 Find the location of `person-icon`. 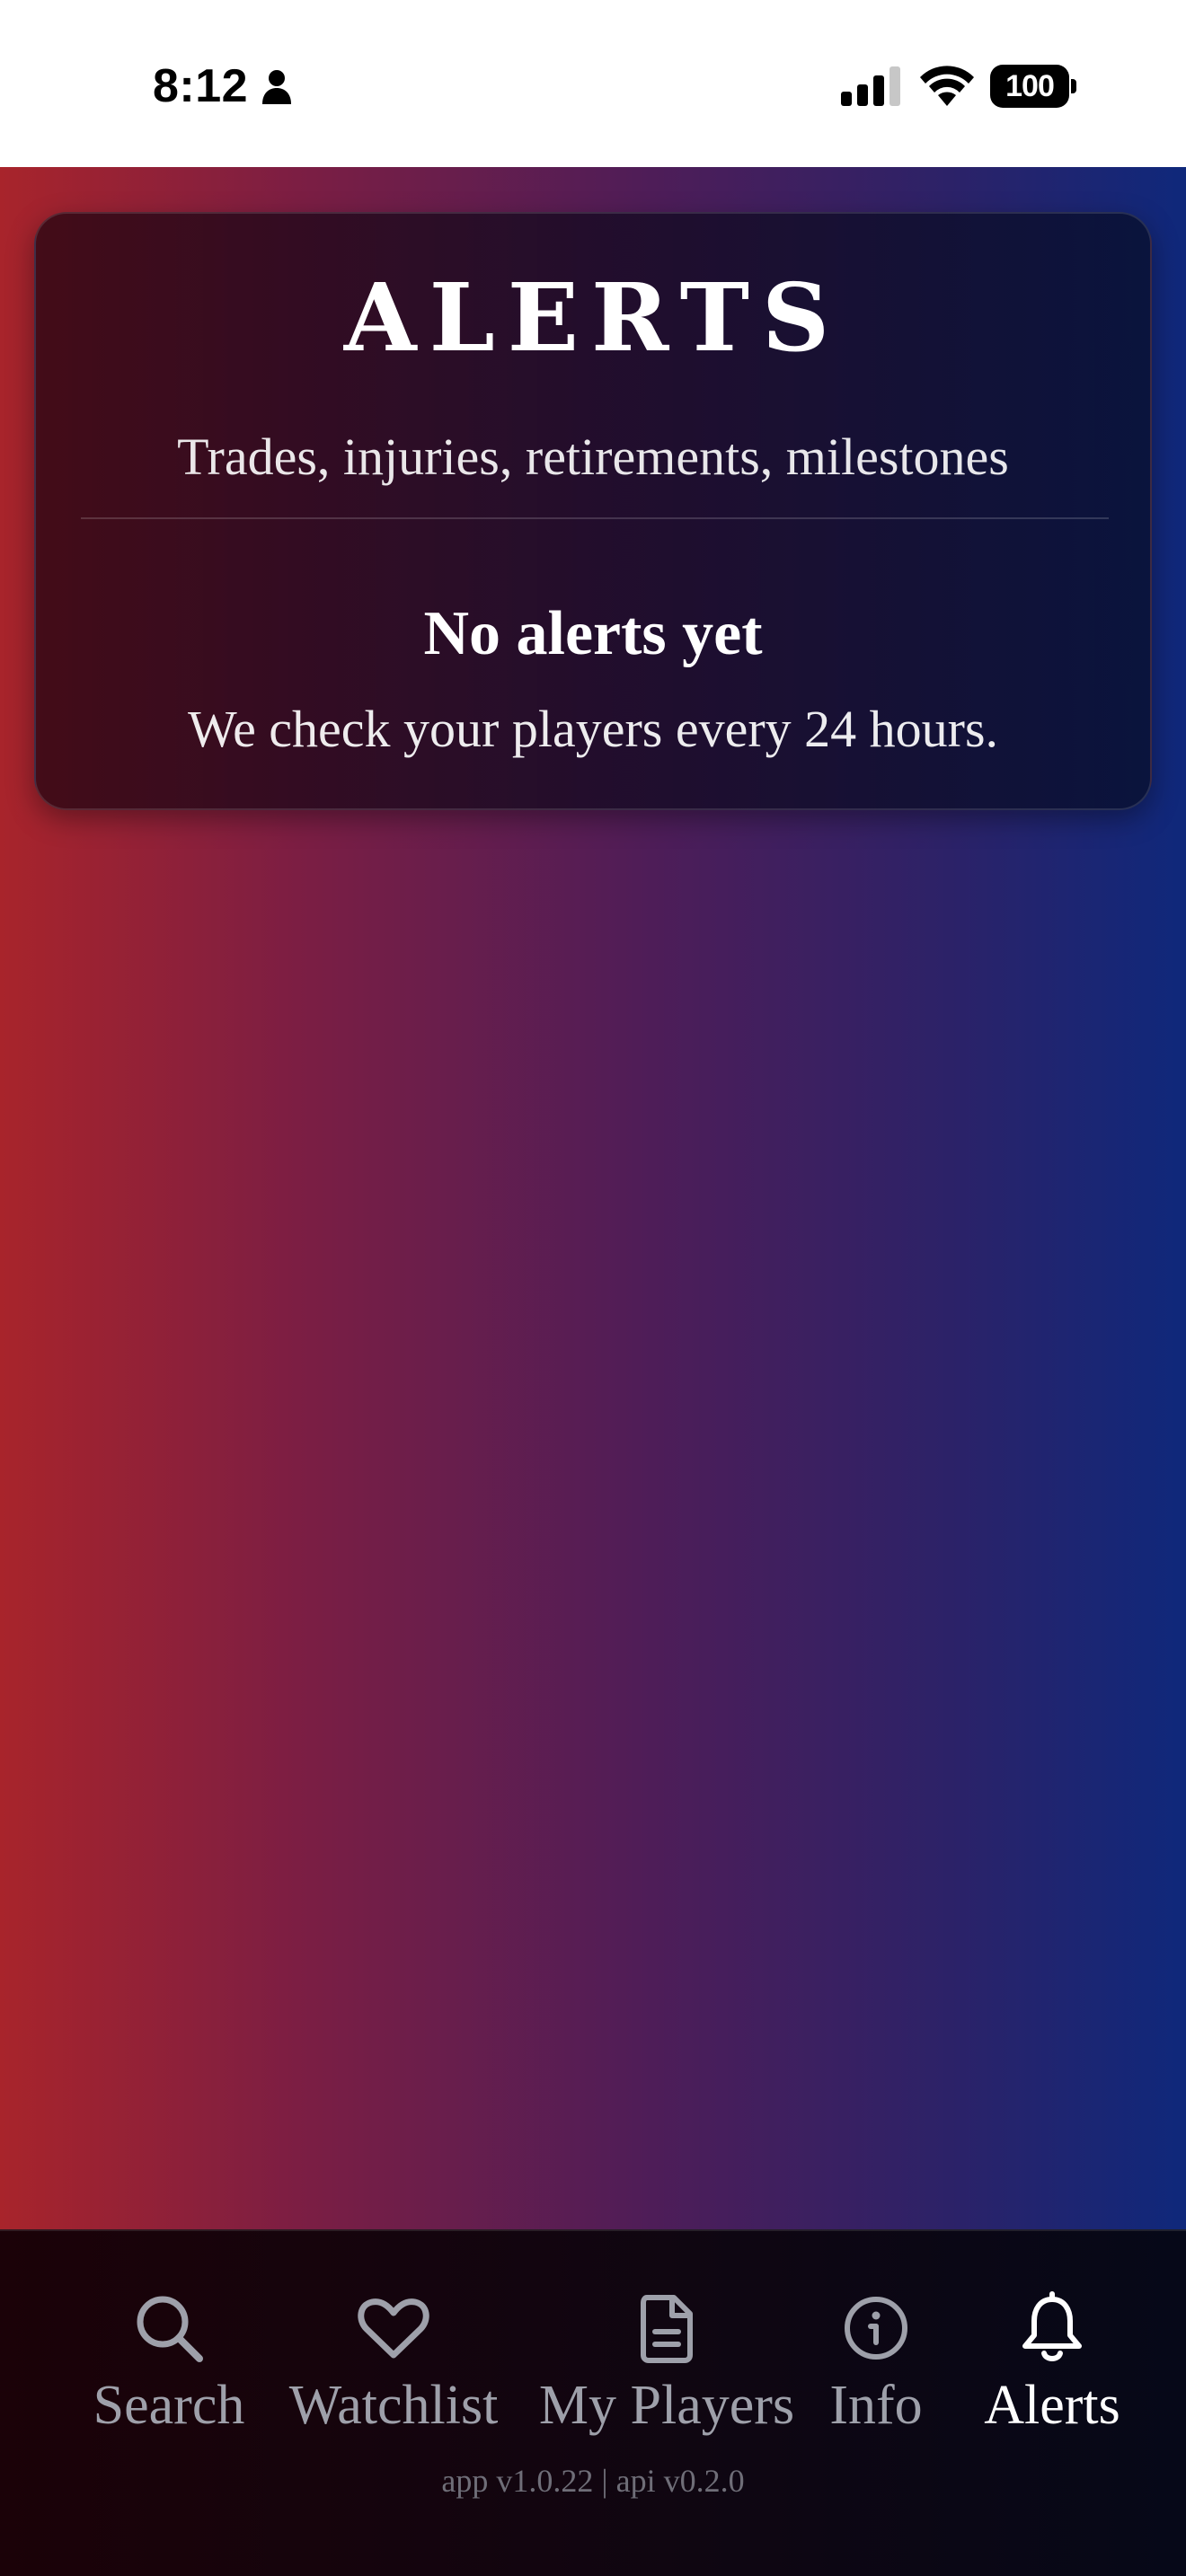

person-icon is located at coordinates (276, 87).